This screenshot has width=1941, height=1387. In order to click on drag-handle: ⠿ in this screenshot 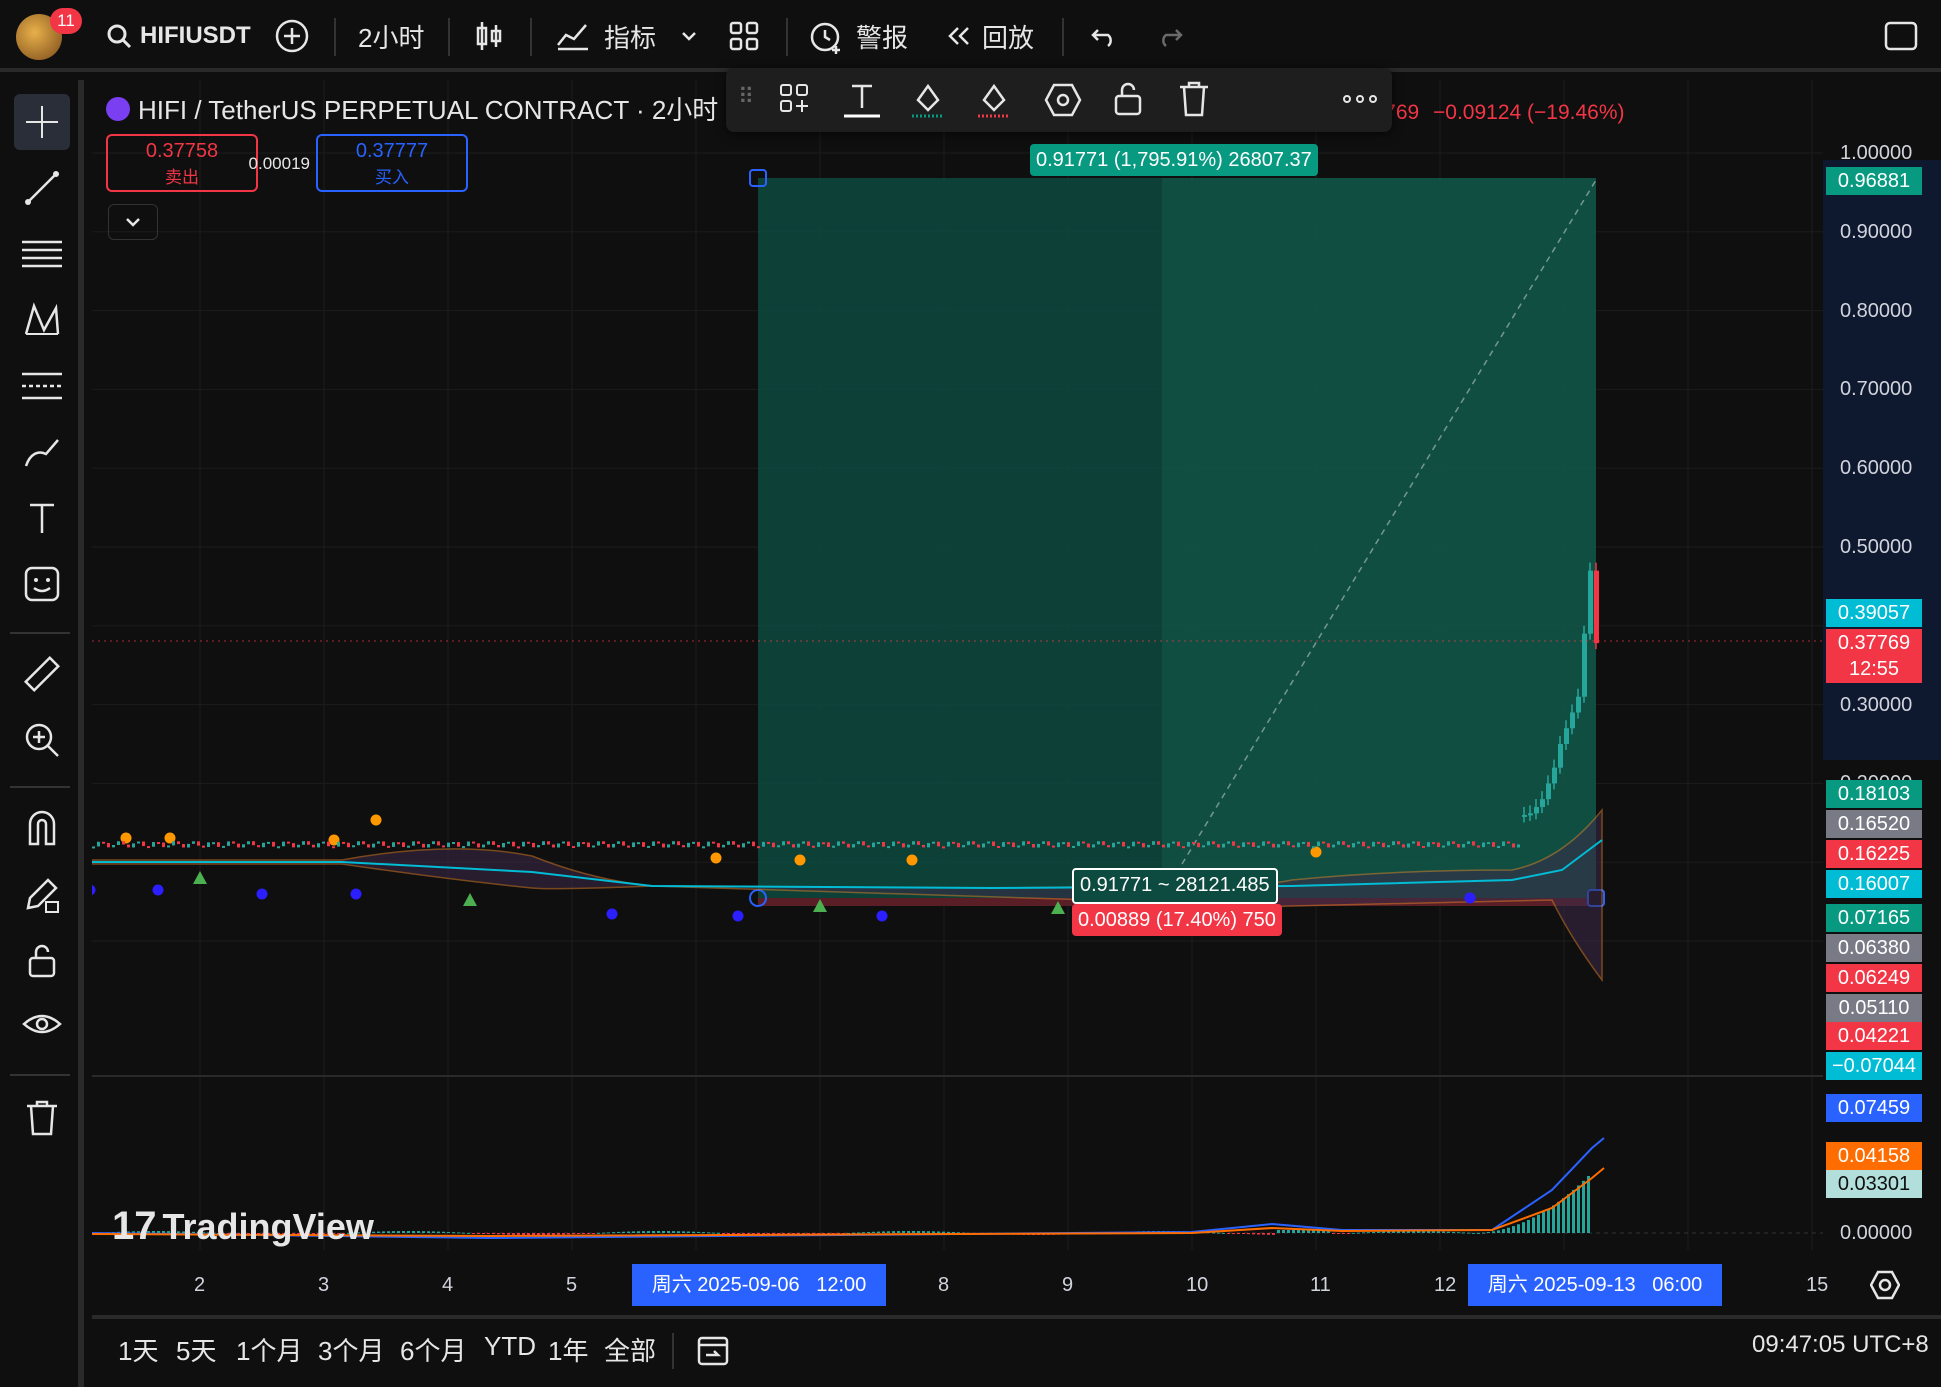, I will do `click(746, 97)`.